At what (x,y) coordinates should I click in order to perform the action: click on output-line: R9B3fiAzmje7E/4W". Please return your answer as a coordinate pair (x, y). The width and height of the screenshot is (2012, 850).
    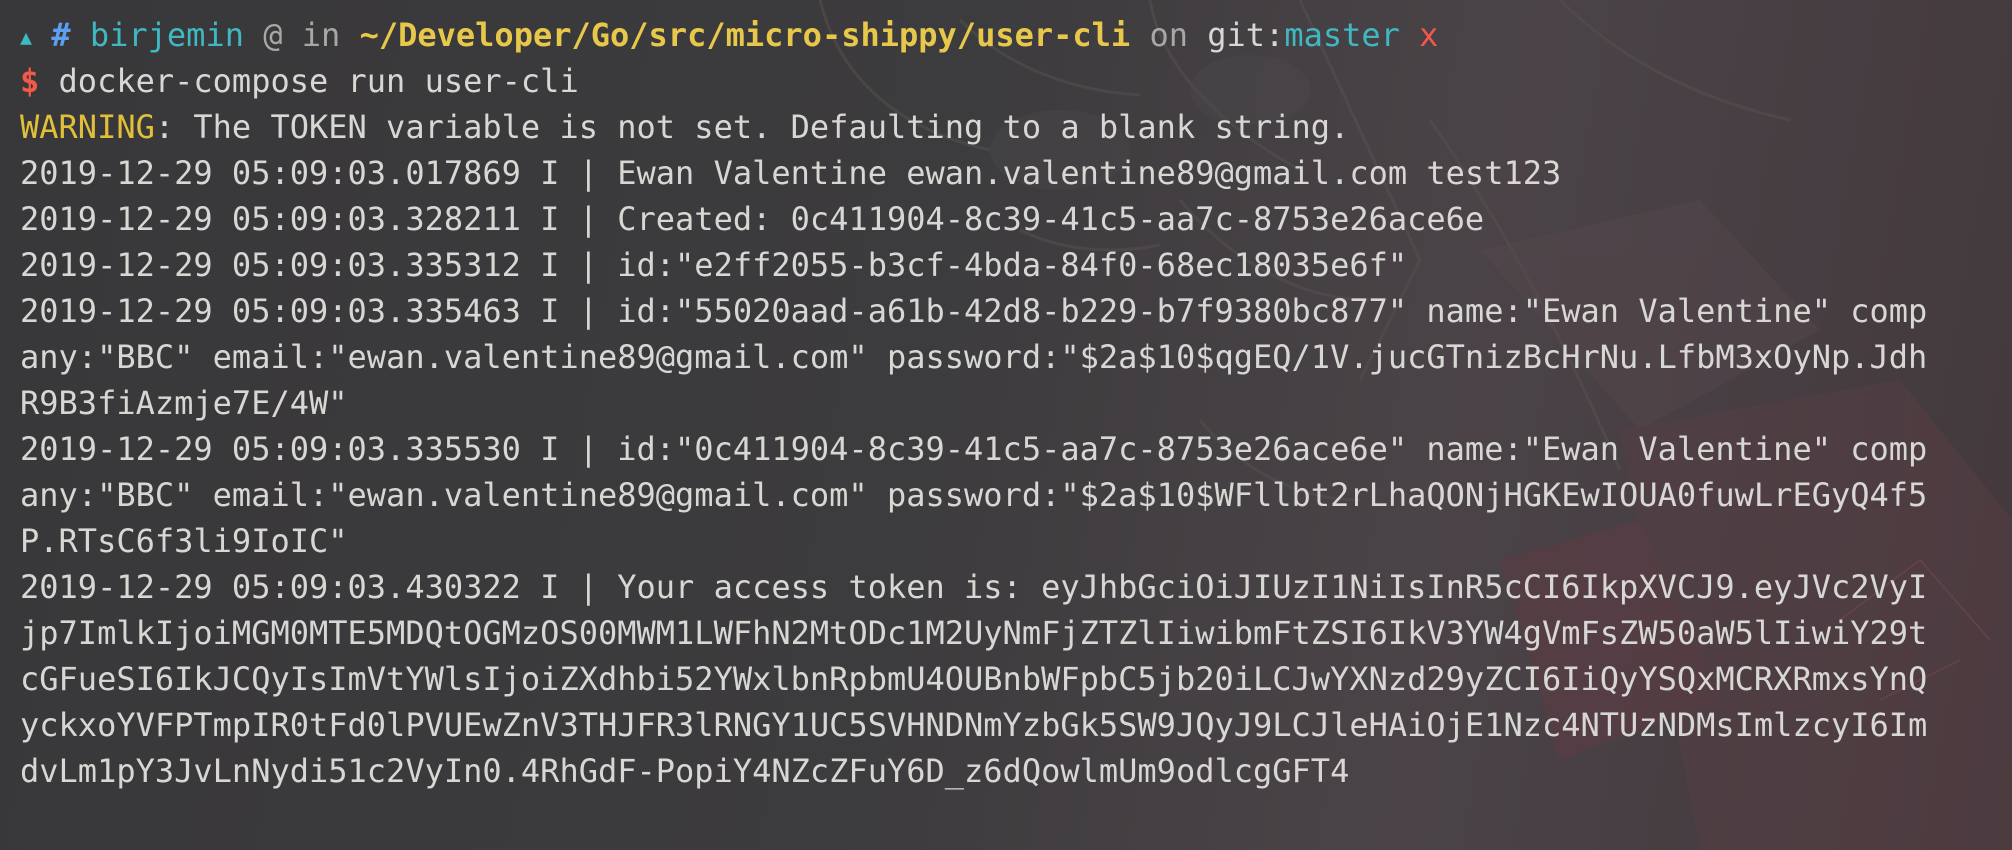
    Looking at the image, I should click on (184, 403).